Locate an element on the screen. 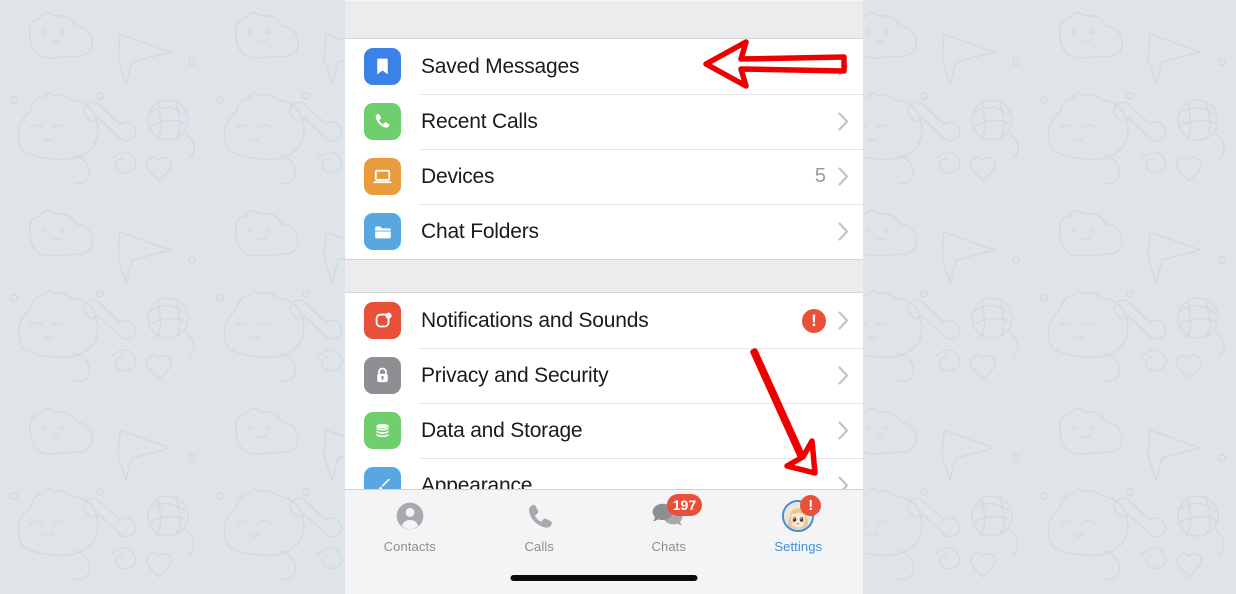 This screenshot has width=1236, height=594. folder-icon is located at coordinates (382, 231).